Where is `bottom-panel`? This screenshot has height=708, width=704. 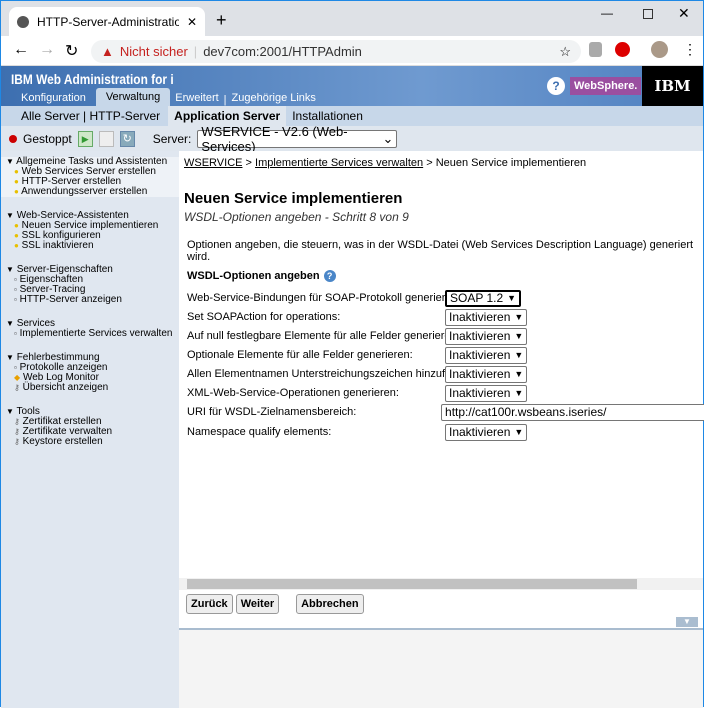 bottom-panel is located at coordinates (441, 668).